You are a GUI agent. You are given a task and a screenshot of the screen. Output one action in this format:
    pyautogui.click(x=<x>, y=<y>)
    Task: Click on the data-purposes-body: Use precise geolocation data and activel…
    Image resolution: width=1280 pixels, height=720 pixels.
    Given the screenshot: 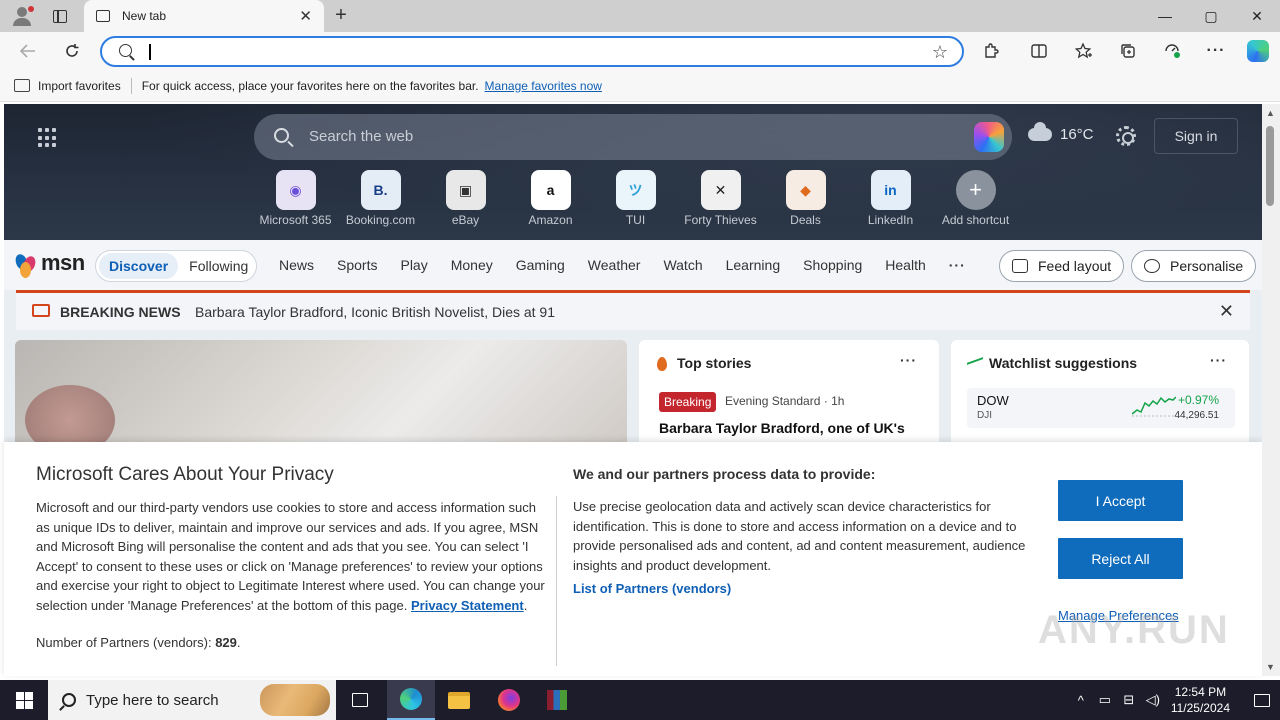 What is the action you would take?
    pyautogui.click(x=799, y=536)
    